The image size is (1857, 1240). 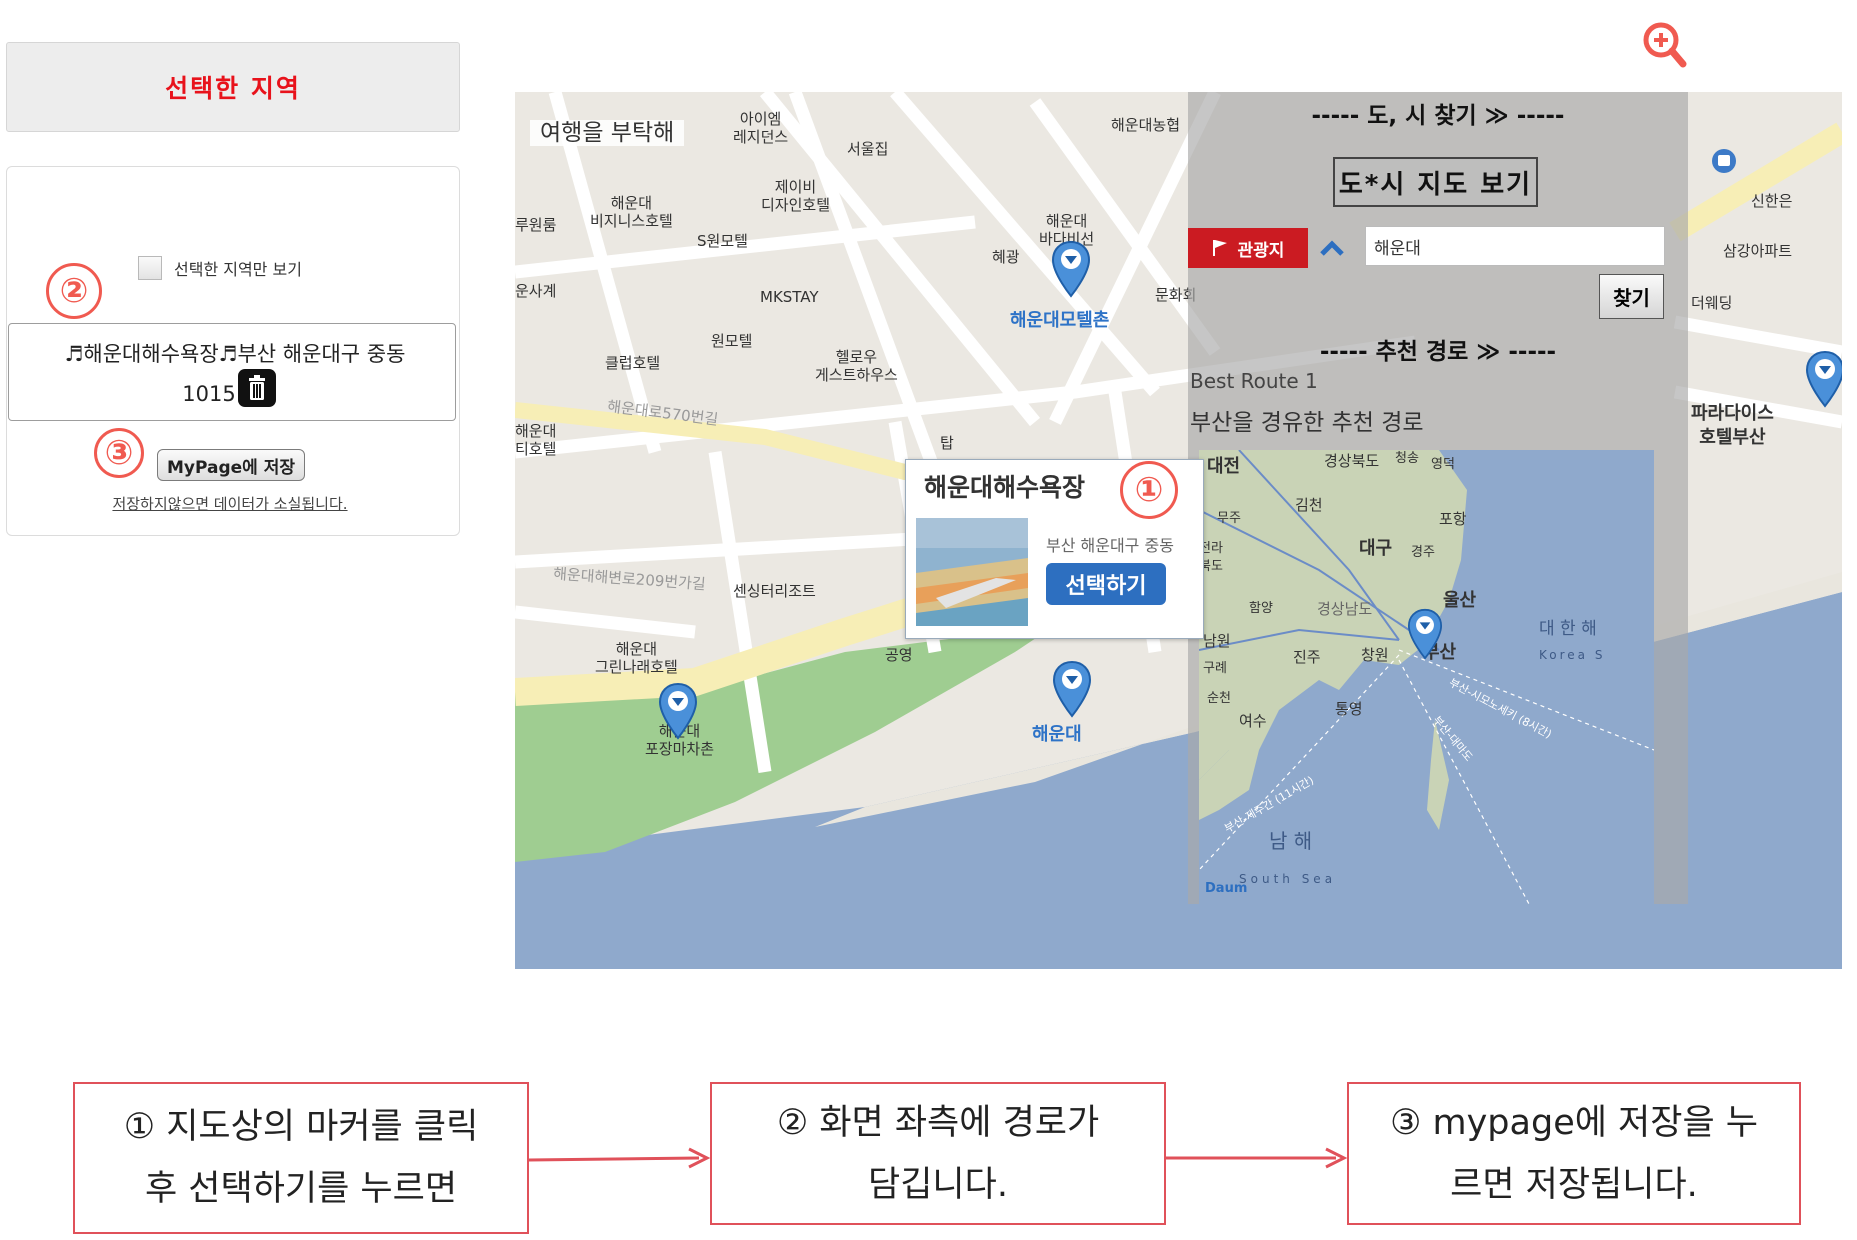 I want to click on step-2-line1: ② 화면 좌측에 경로가, so click(x=938, y=1122).